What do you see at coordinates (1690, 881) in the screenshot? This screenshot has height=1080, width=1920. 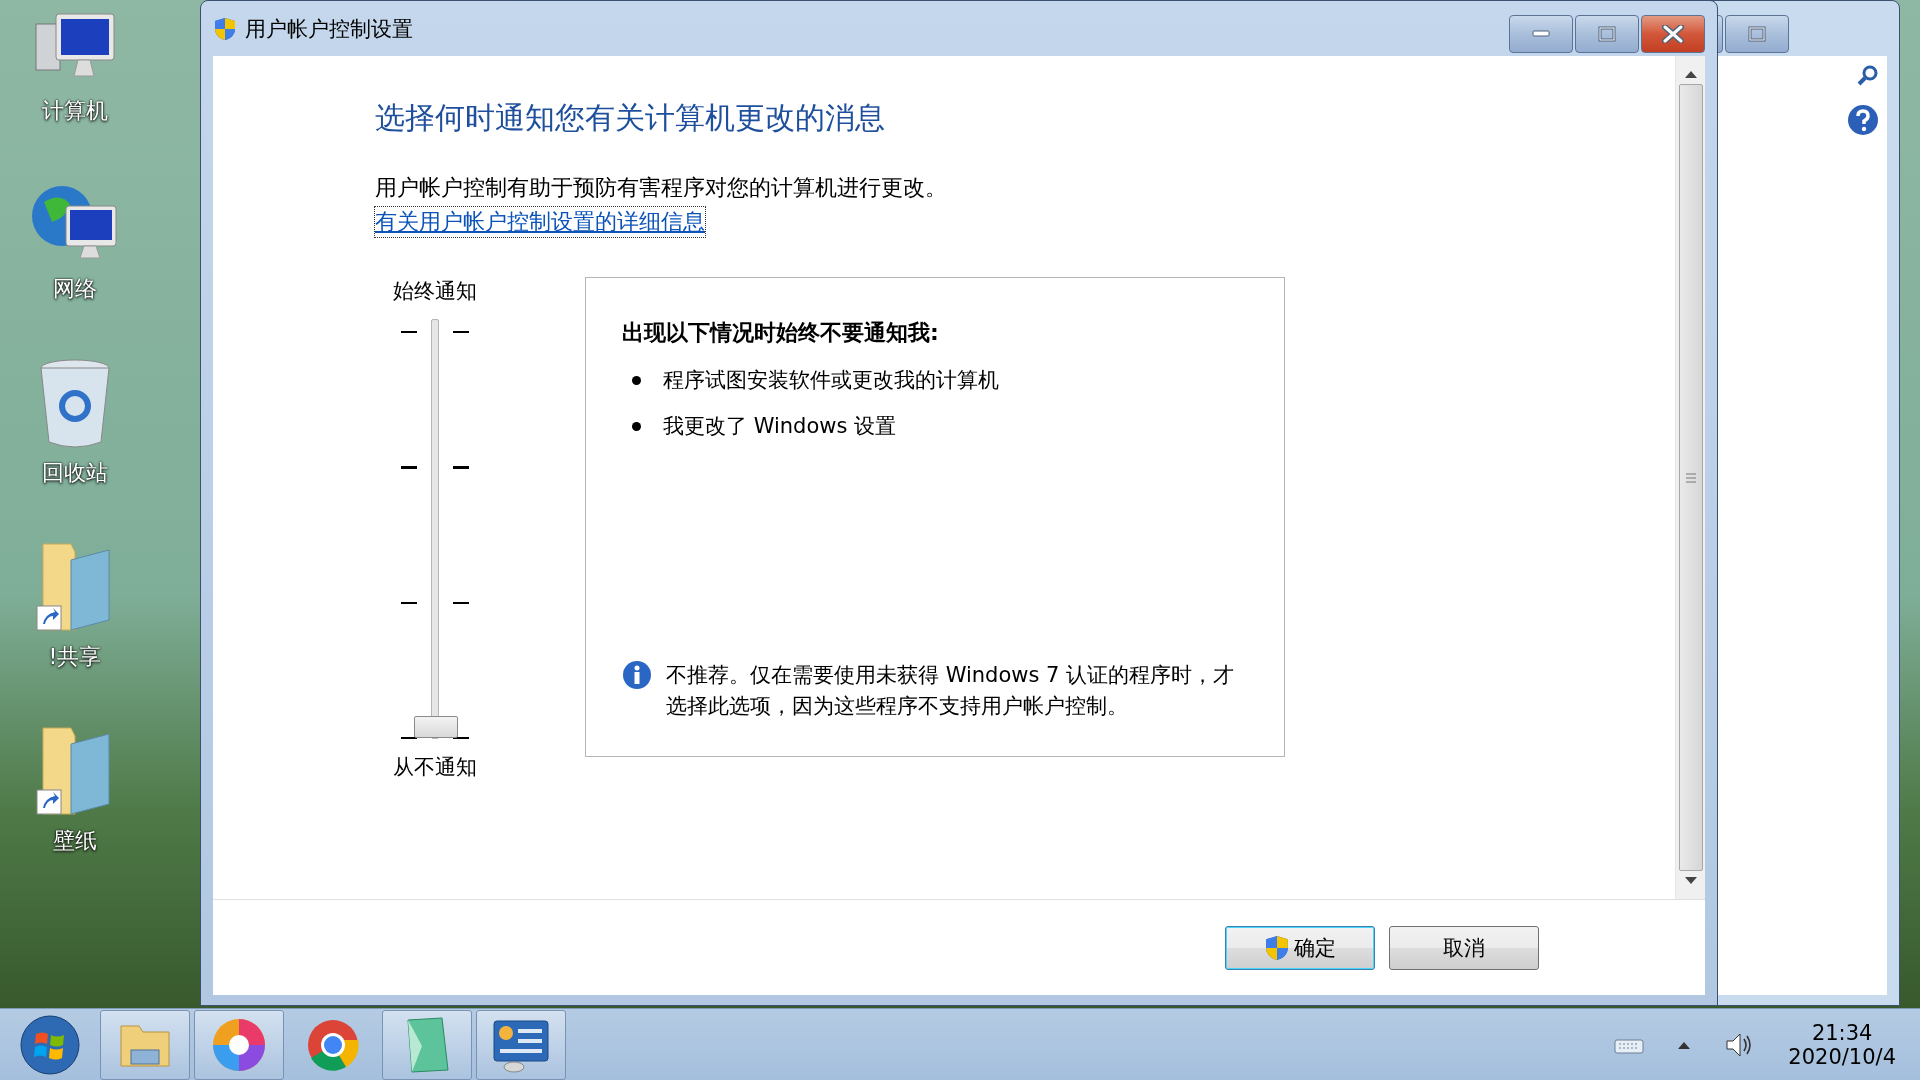 I see `scroll-down-icon` at bounding box center [1690, 881].